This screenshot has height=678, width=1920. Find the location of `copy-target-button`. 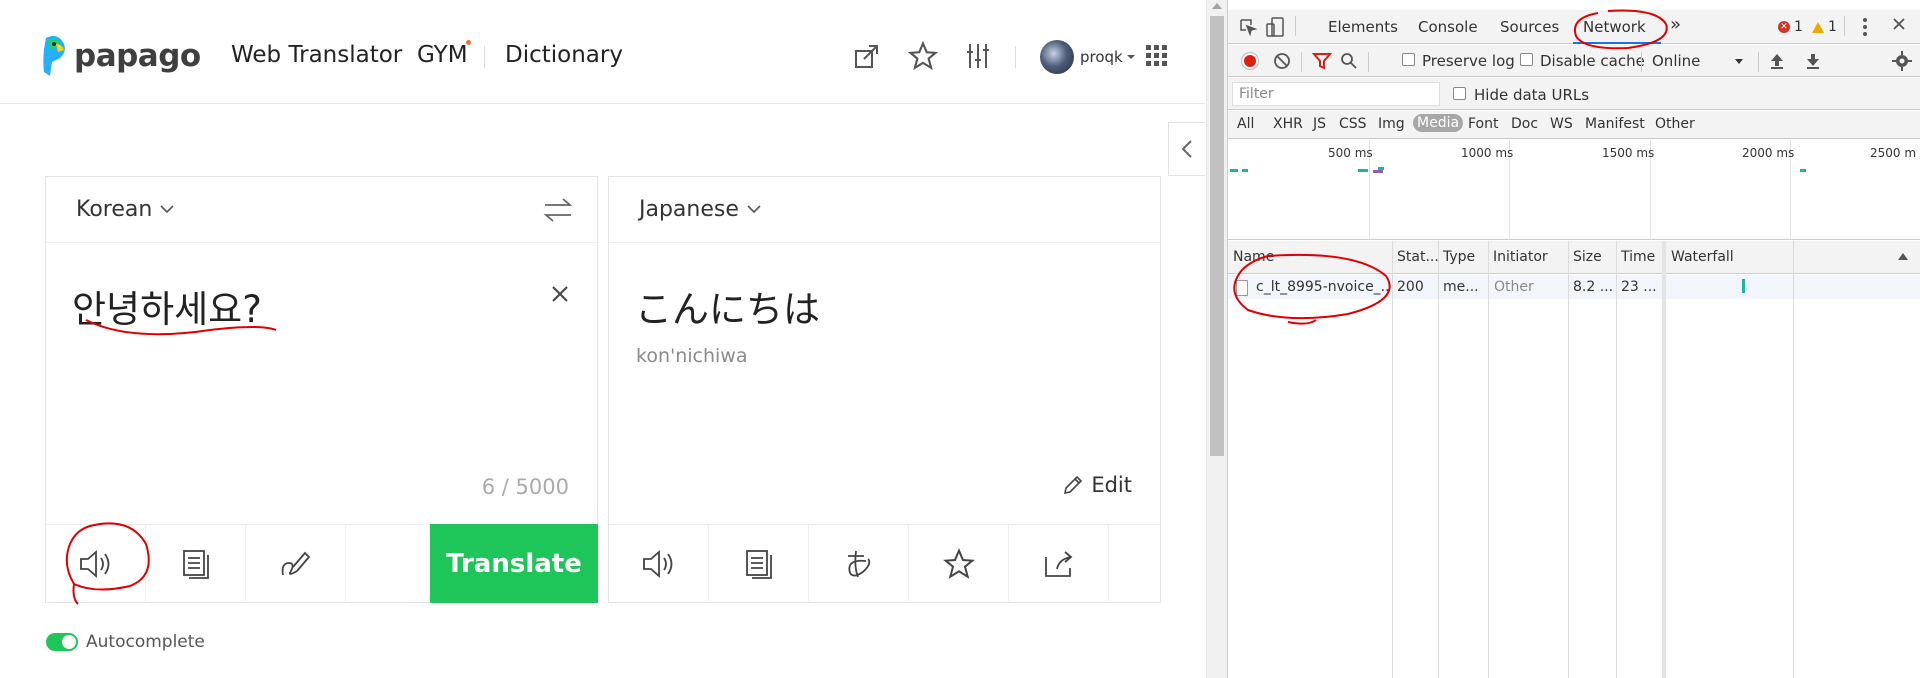

copy-target-button is located at coordinates (759, 563).